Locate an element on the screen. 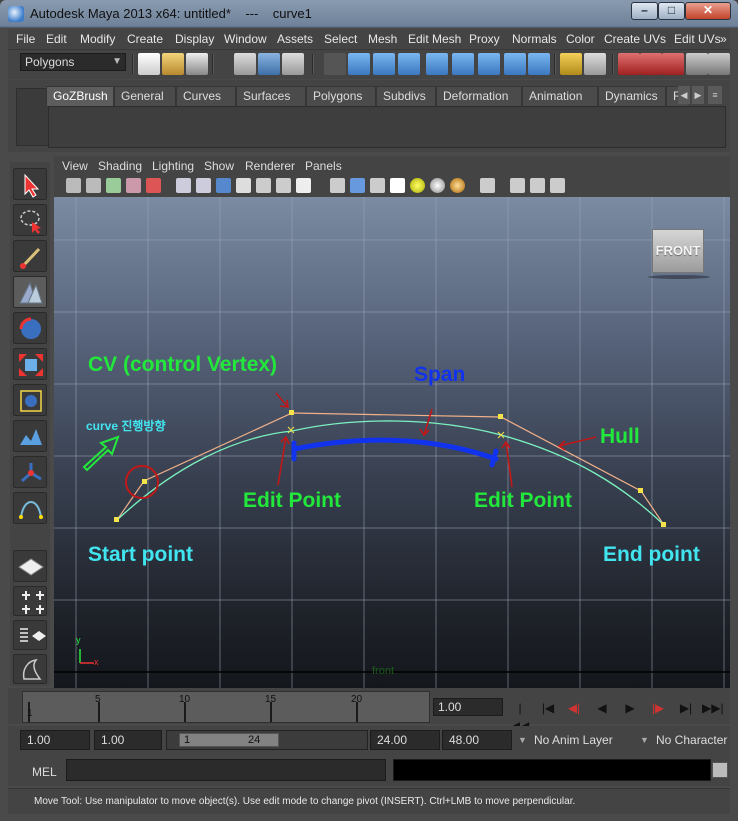  image-plane-icon is located at coordinates (133, 185).